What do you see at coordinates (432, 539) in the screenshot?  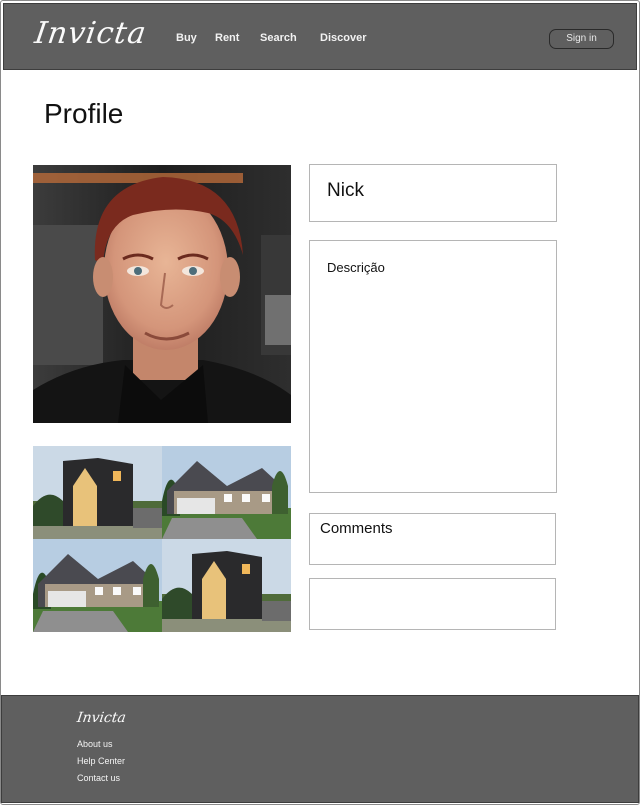 I see `comments-box: Comments` at bounding box center [432, 539].